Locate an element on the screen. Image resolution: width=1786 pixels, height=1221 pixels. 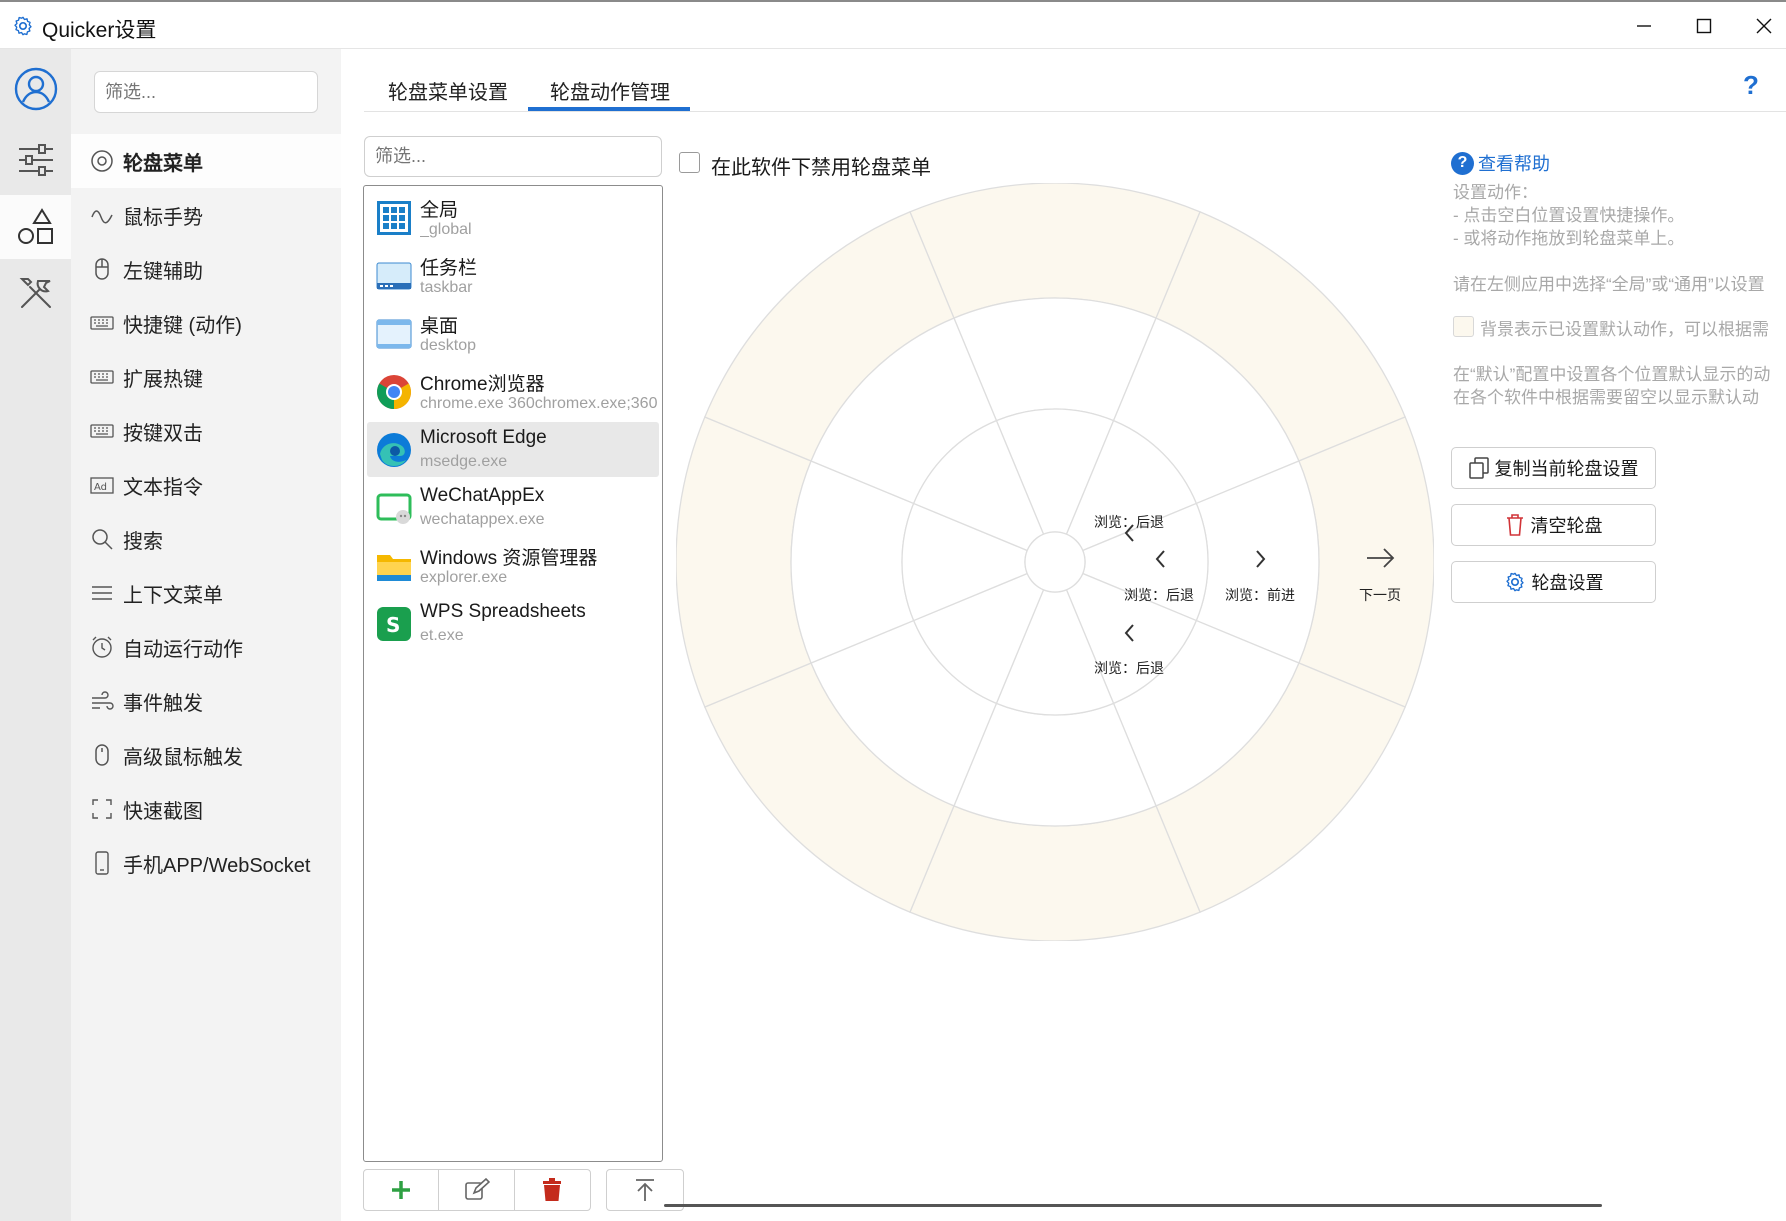
sidebar-item-auto-run: 自动运行动作 is located at coordinates (206, 647).